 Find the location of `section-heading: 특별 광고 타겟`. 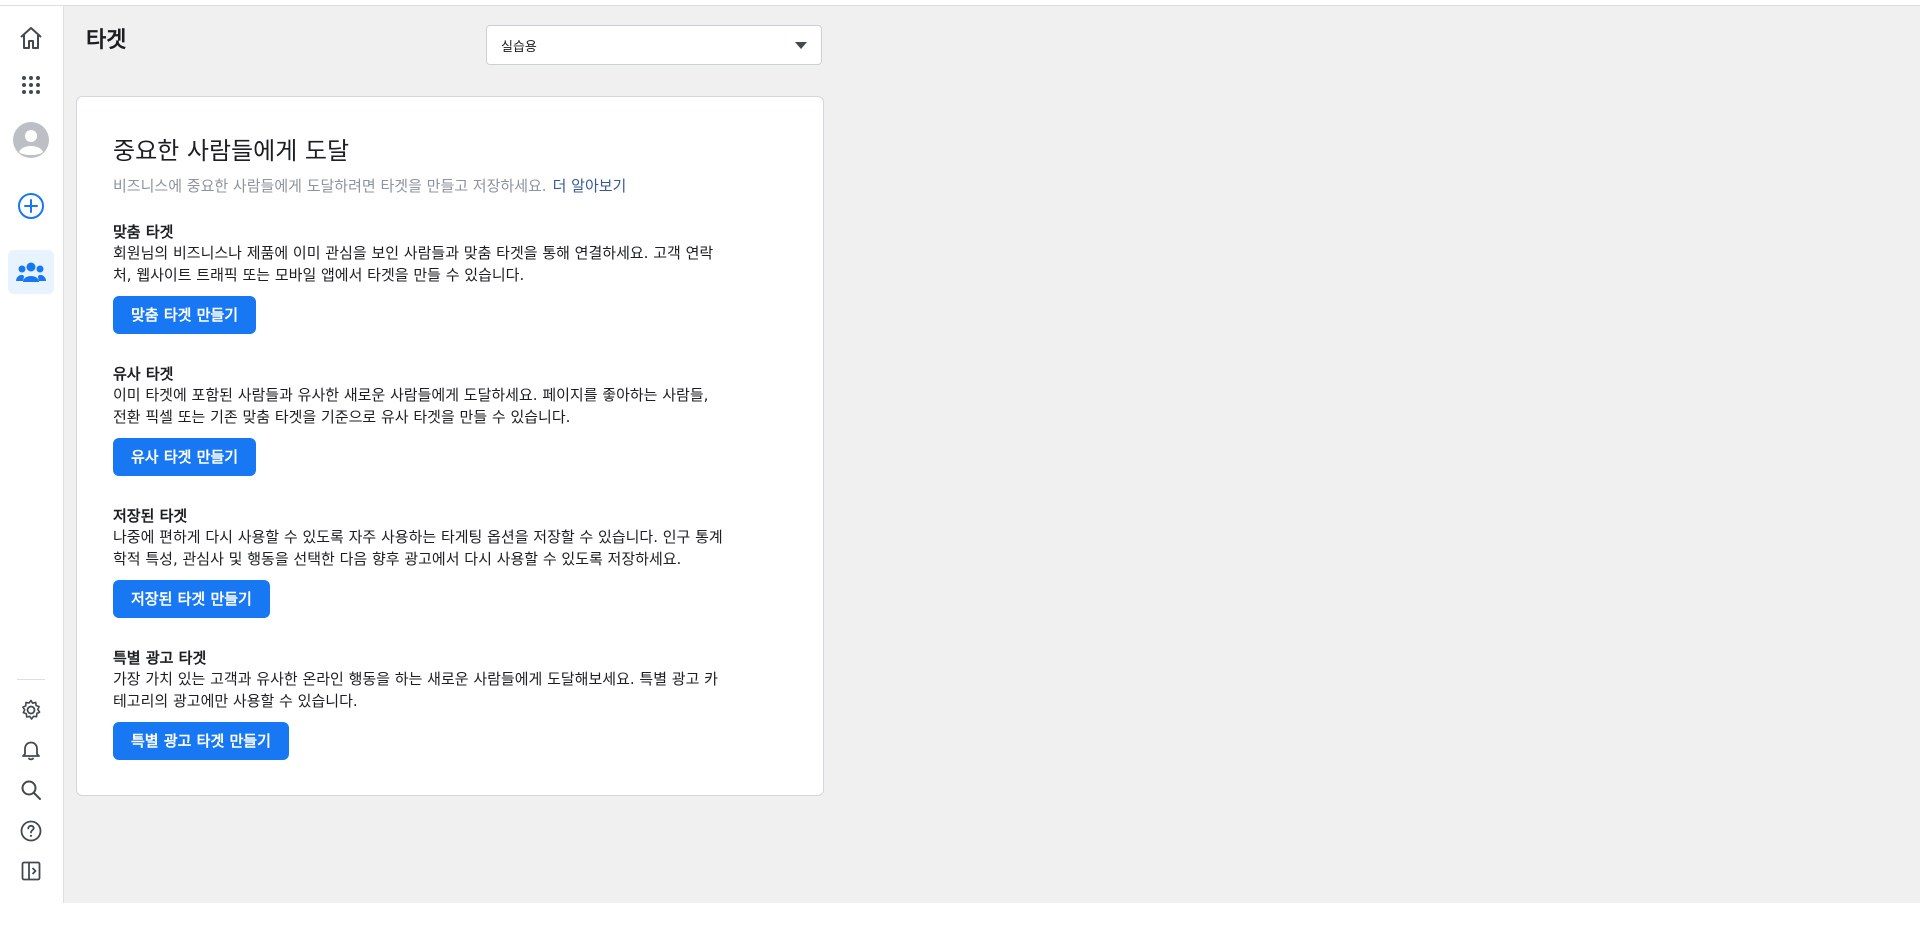

section-heading: 특별 광고 타겟 is located at coordinates (160, 658).